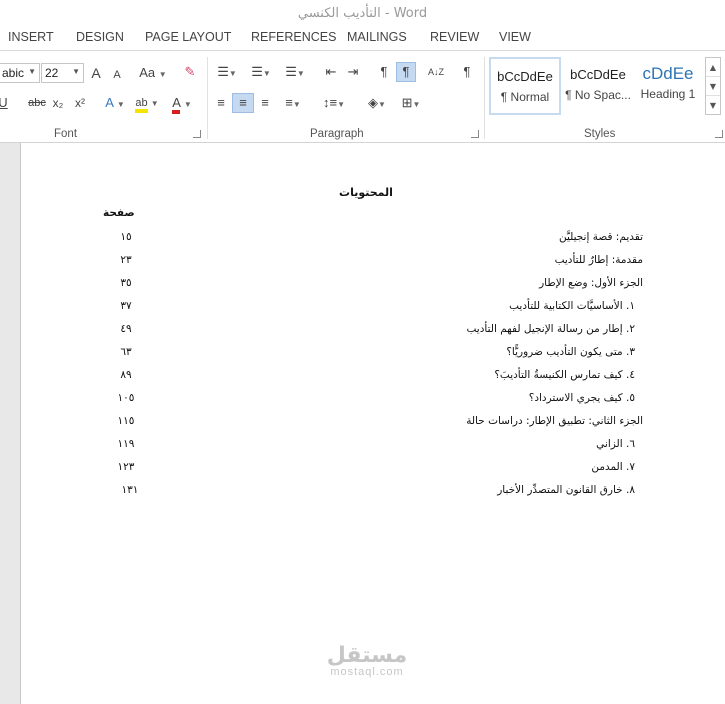 The width and height of the screenshot is (725, 704). What do you see at coordinates (182, 104) in the screenshot?
I see `font-color-button: A ▼` at bounding box center [182, 104].